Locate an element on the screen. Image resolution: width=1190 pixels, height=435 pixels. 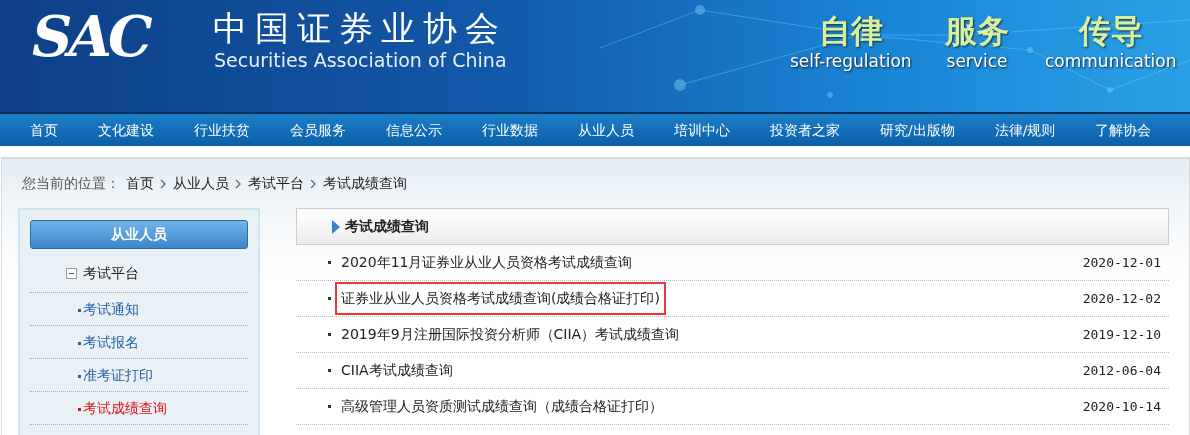
sidebar-item: 考试报名 is located at coordinates (139, 342).